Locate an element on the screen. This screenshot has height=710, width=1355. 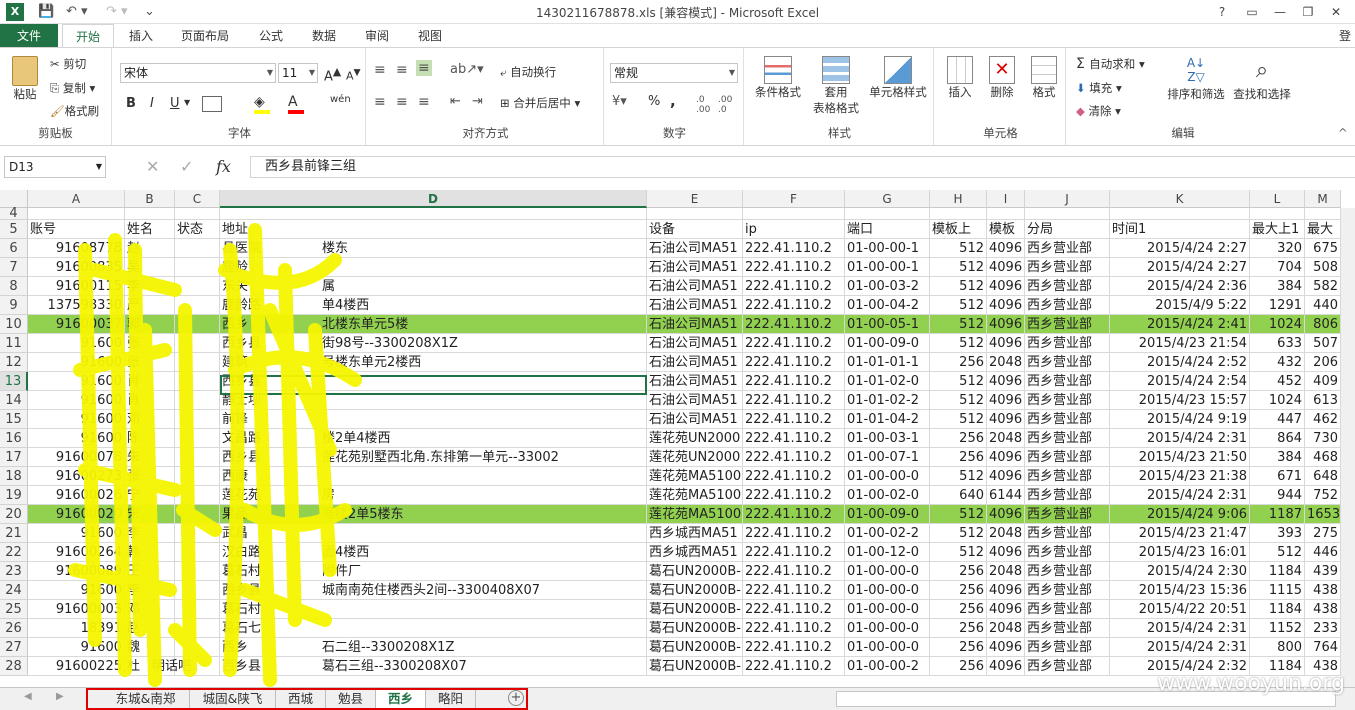
cell-g18: 01-00-00-0 is located at coordinates (887, 476).